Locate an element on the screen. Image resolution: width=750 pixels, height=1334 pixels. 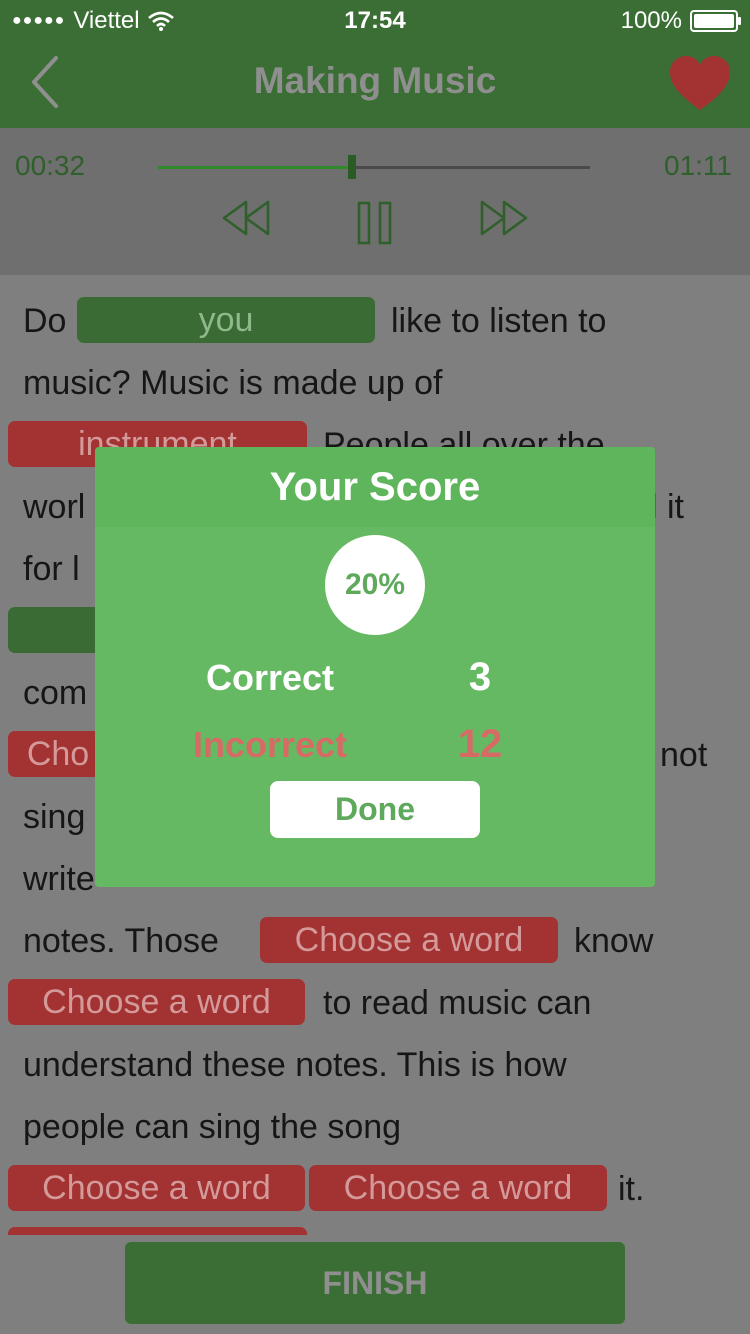
total-time: 01:11 is located at coordinates (698, 165).